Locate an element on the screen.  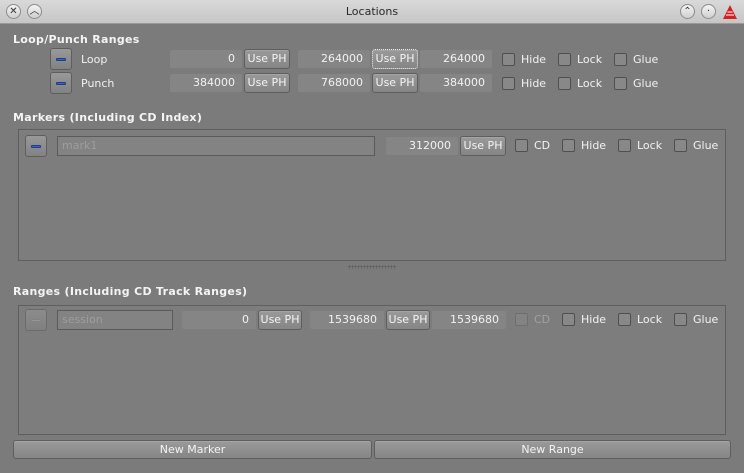
double-chevron-icon: ⌃ is located at coordinates (687, 11).